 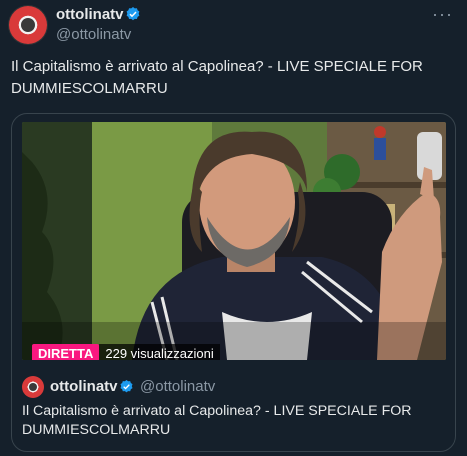 I want to click on quoted-author-avatar, so click(x=33, y=387).